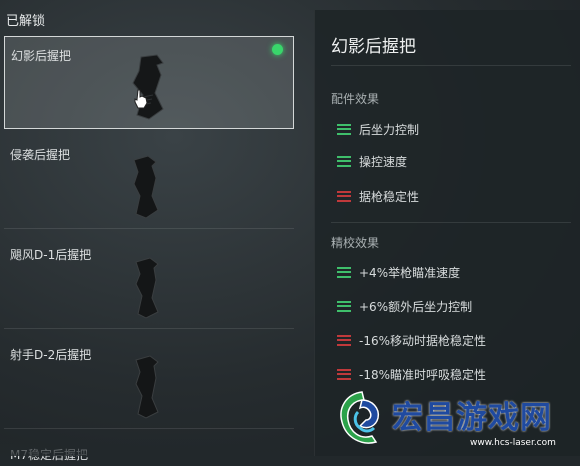 This screenshot has height=466, width=580. What do you see at coordinates (355, 243) in the screenshot?
I see `tuning-effects-heading: 精校效果` at bounding box center [355, 243].